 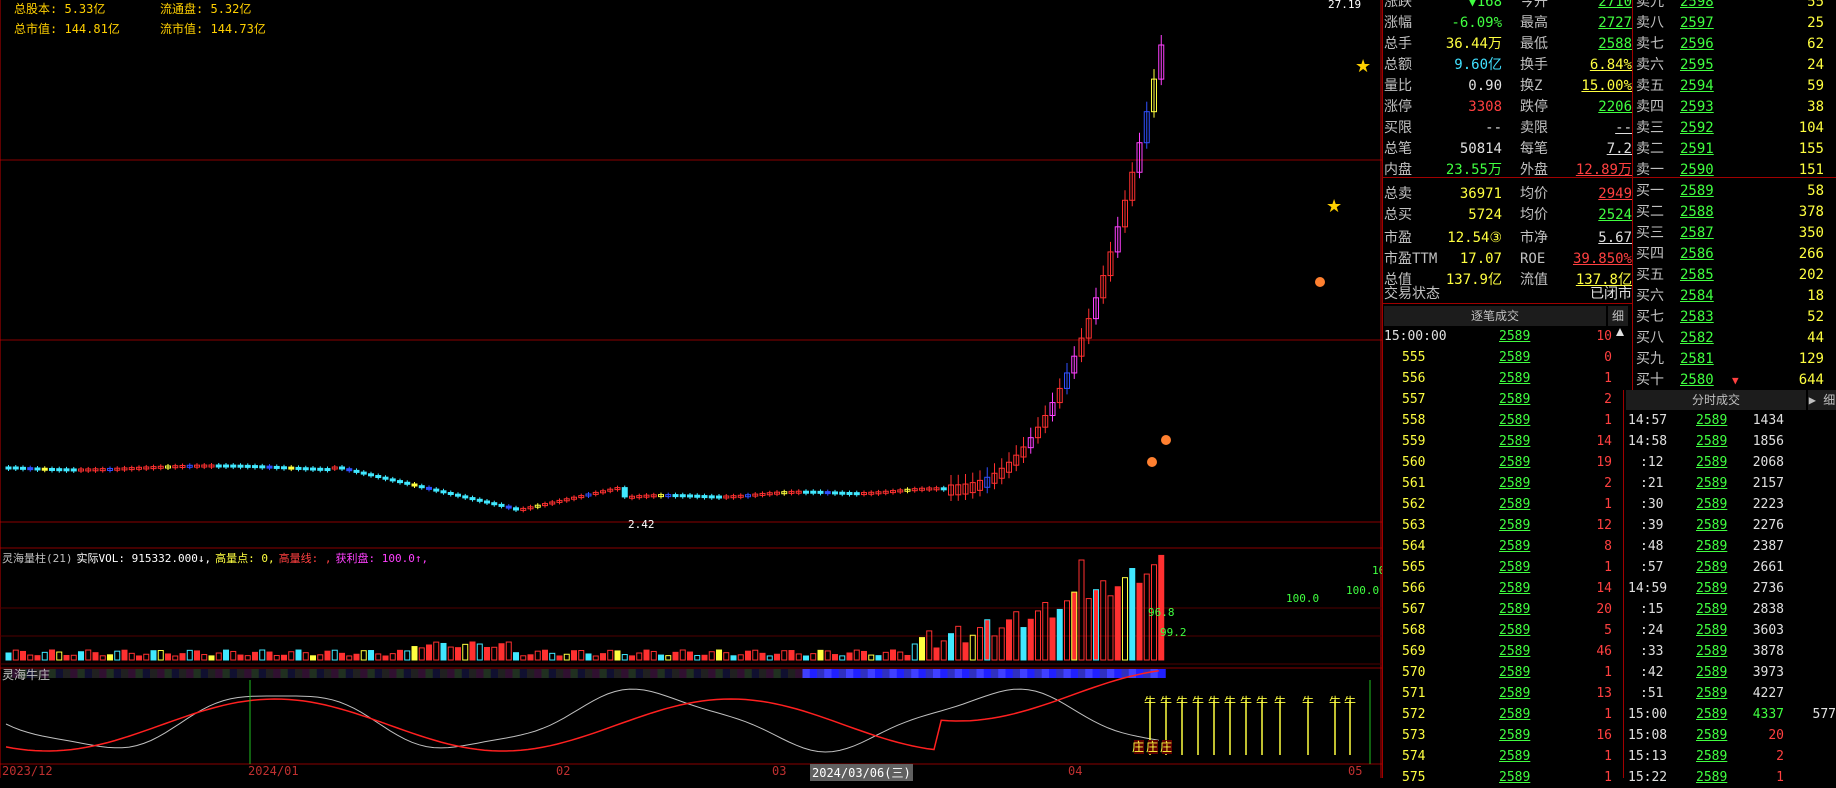 I want to click on stat-value: 2524, so click(x=1615, y=215).